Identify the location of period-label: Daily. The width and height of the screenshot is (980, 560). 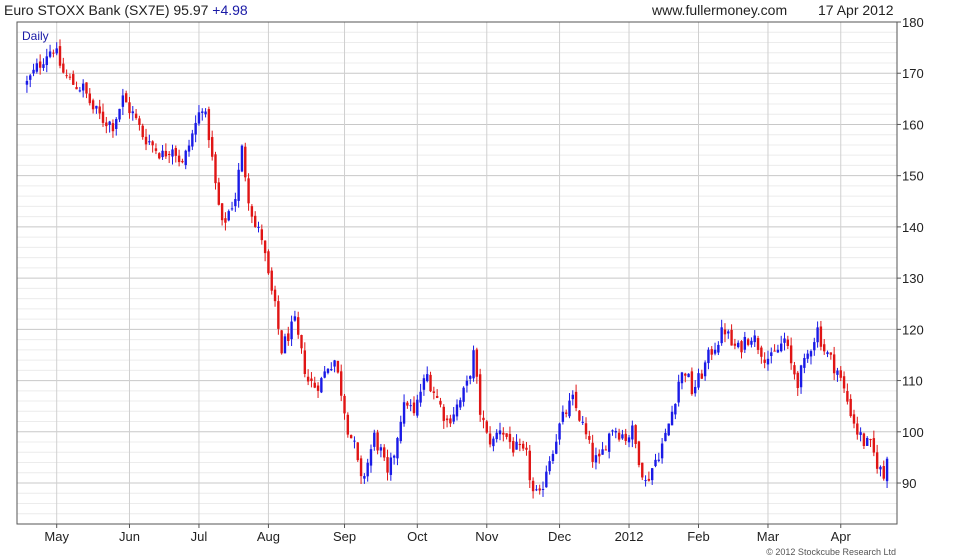
(35, 36).